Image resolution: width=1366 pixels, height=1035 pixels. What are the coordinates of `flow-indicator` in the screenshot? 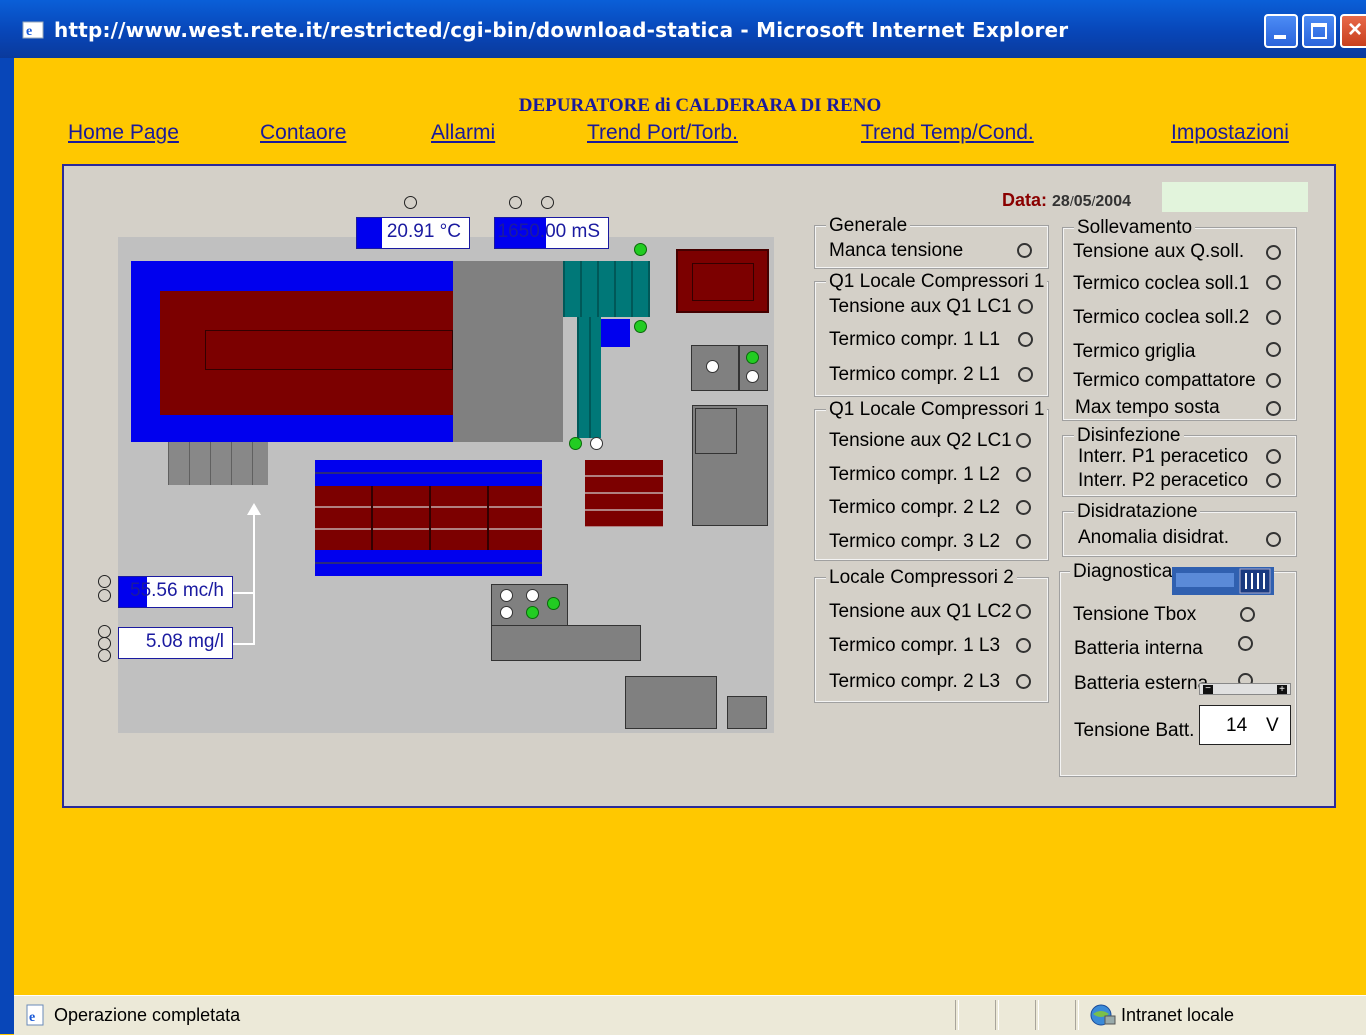 It's located at (104, 581).